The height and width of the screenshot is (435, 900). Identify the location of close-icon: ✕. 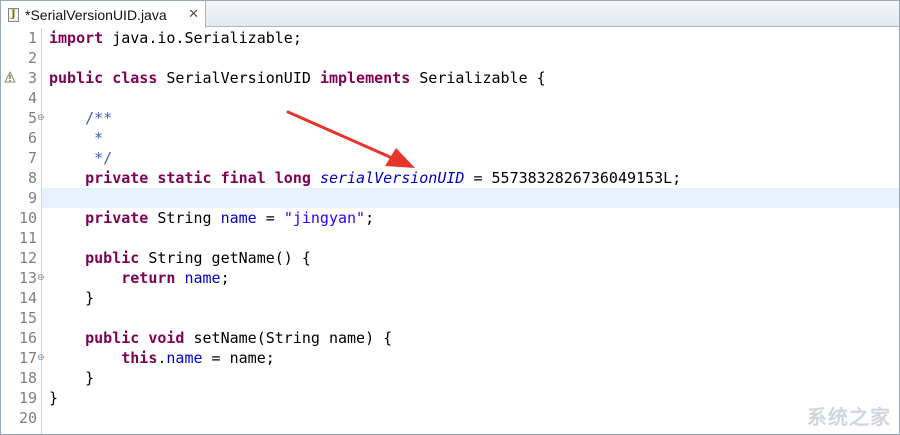
(193, 14).